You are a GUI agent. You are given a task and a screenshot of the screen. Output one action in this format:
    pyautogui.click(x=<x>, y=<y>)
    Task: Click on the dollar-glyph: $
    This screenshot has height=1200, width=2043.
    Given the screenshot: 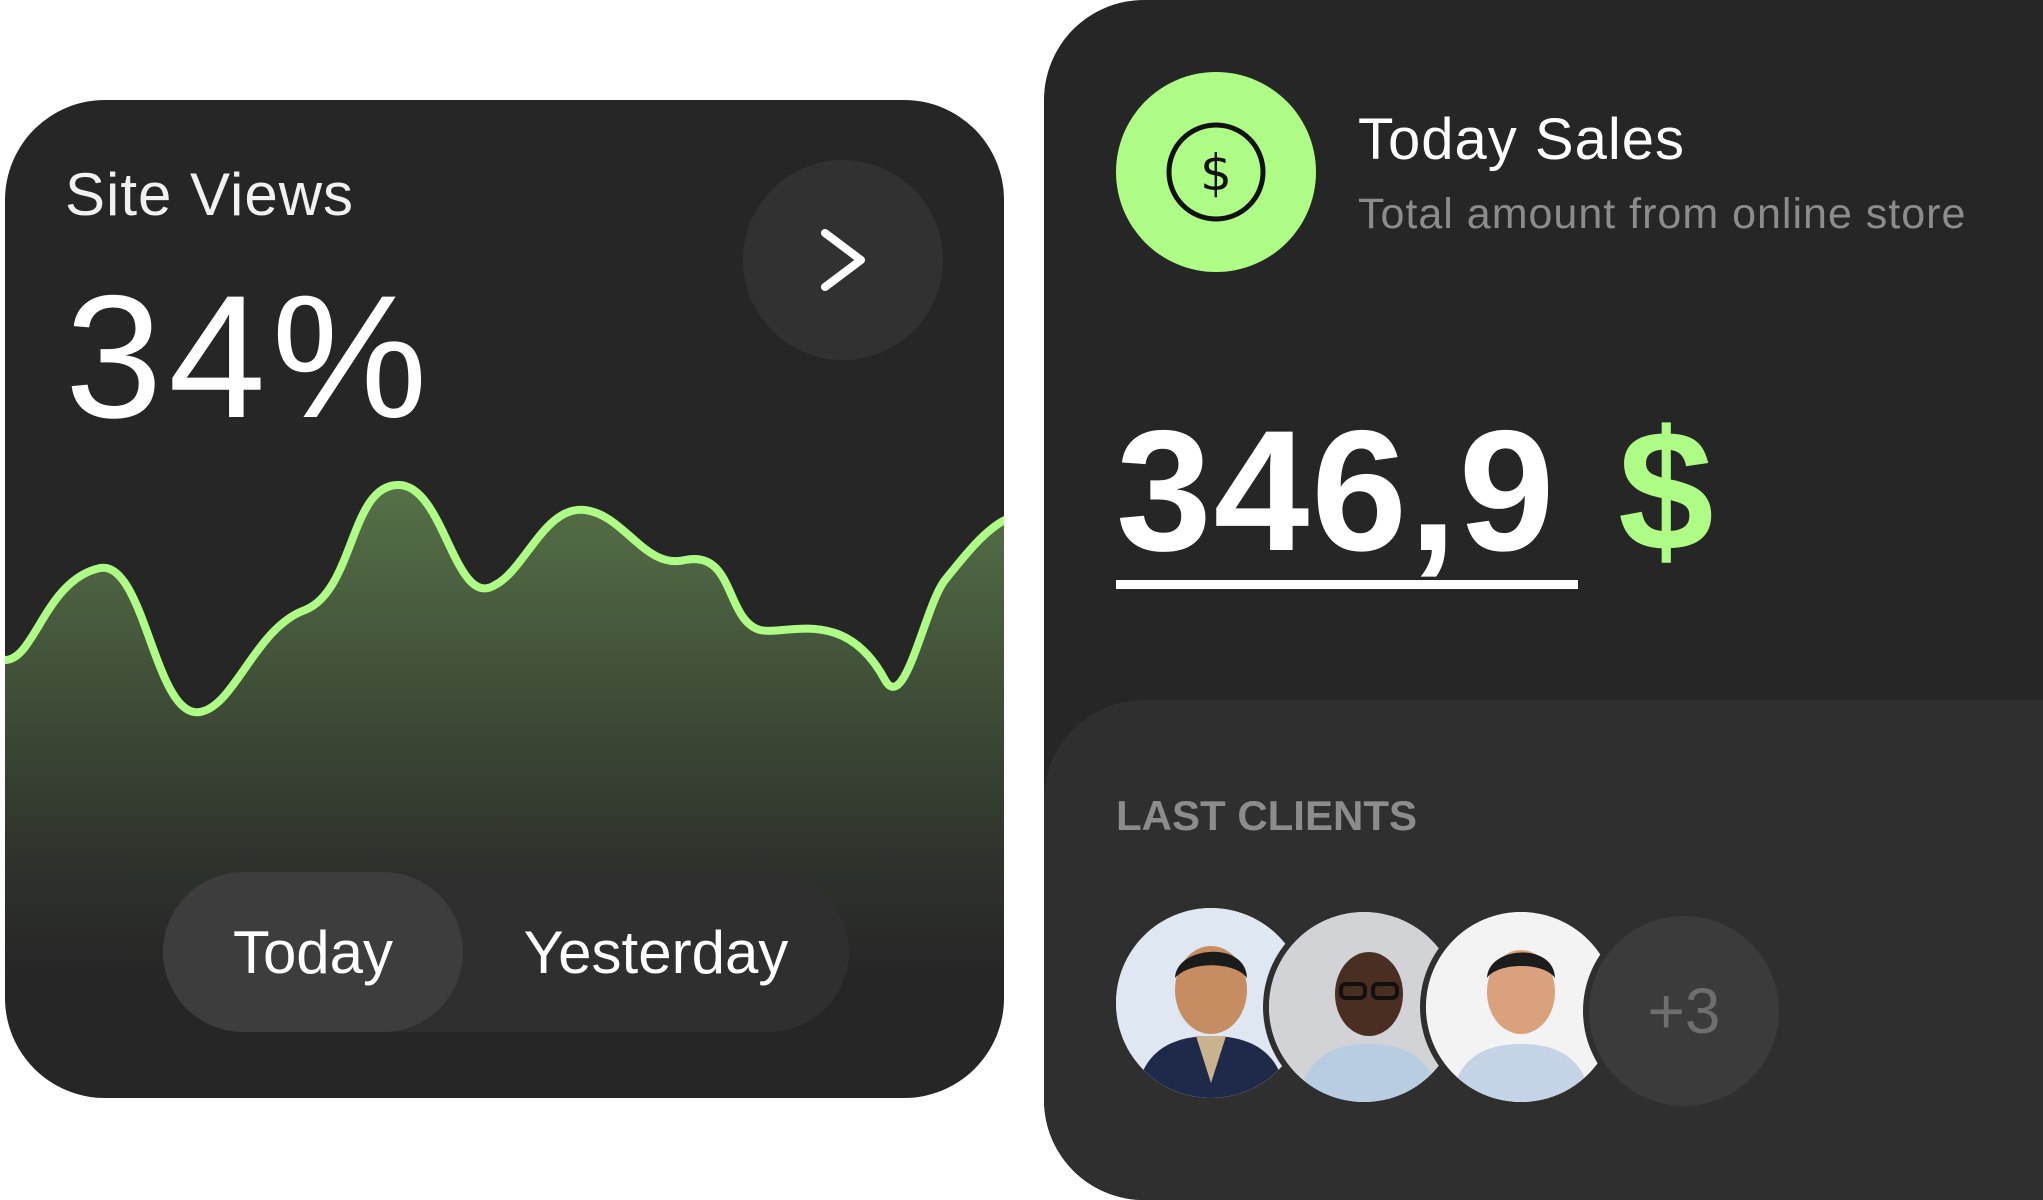 What is the action you would take?
    pyautogui.click(x=1216, y=173)
    